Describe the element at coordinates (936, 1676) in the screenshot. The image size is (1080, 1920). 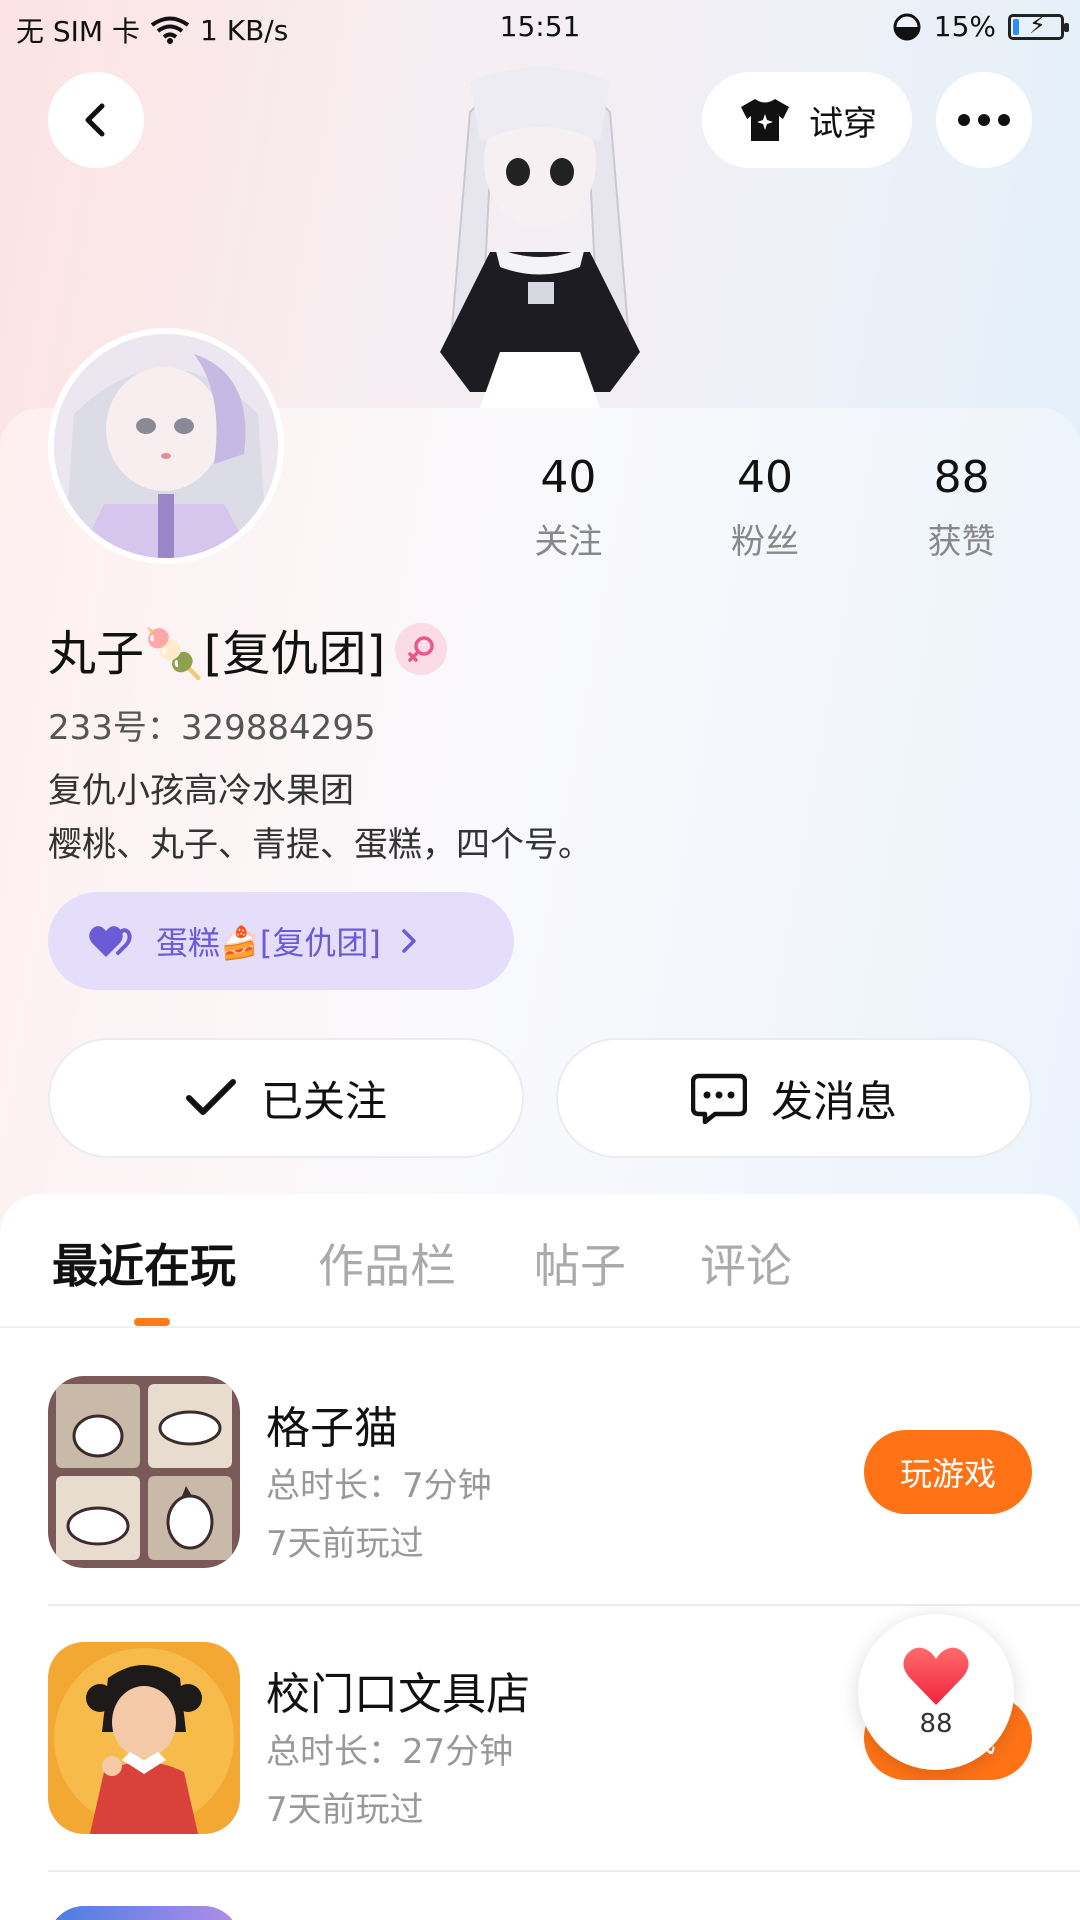
I see `heart-icon` at that location.